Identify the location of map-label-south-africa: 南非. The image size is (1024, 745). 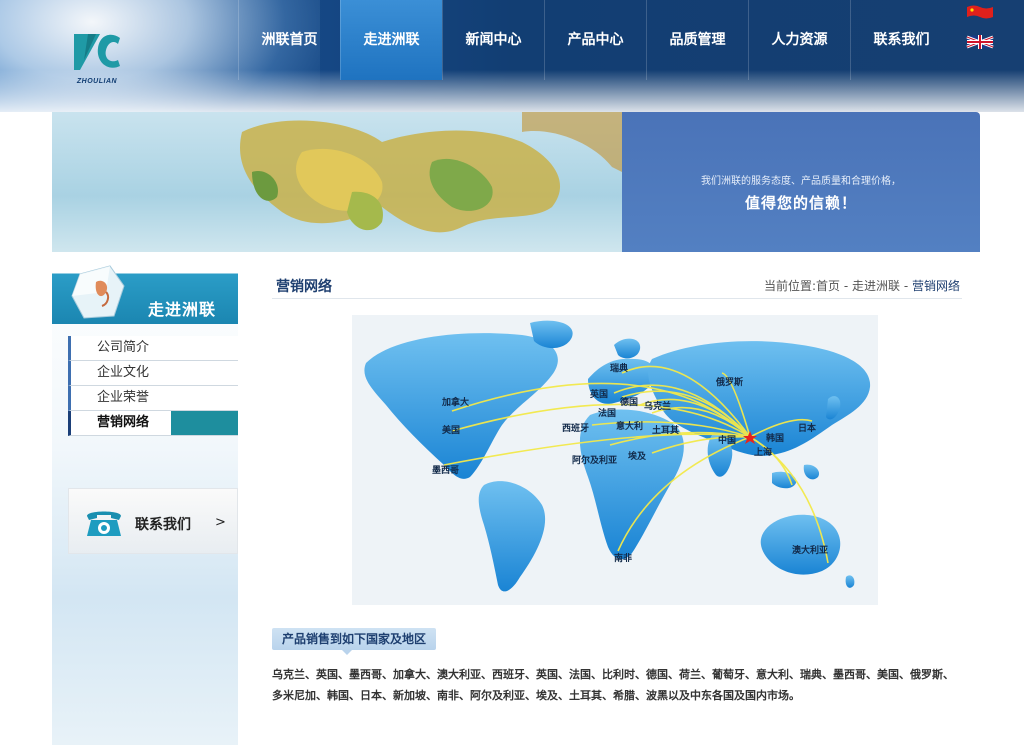
(623, 558).